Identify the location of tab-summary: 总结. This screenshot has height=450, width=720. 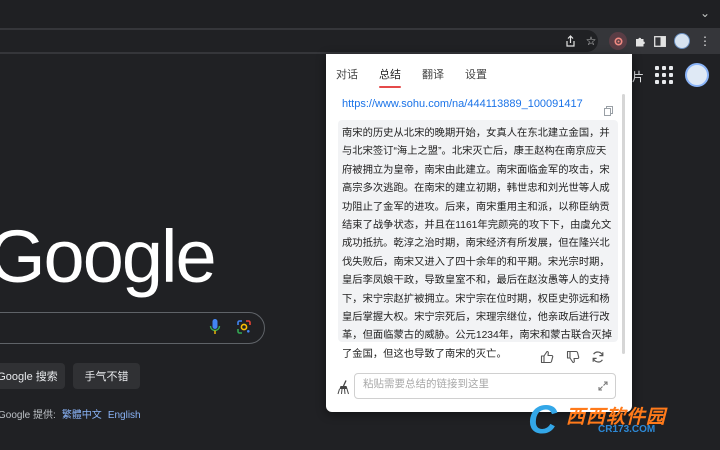
(390, 77).